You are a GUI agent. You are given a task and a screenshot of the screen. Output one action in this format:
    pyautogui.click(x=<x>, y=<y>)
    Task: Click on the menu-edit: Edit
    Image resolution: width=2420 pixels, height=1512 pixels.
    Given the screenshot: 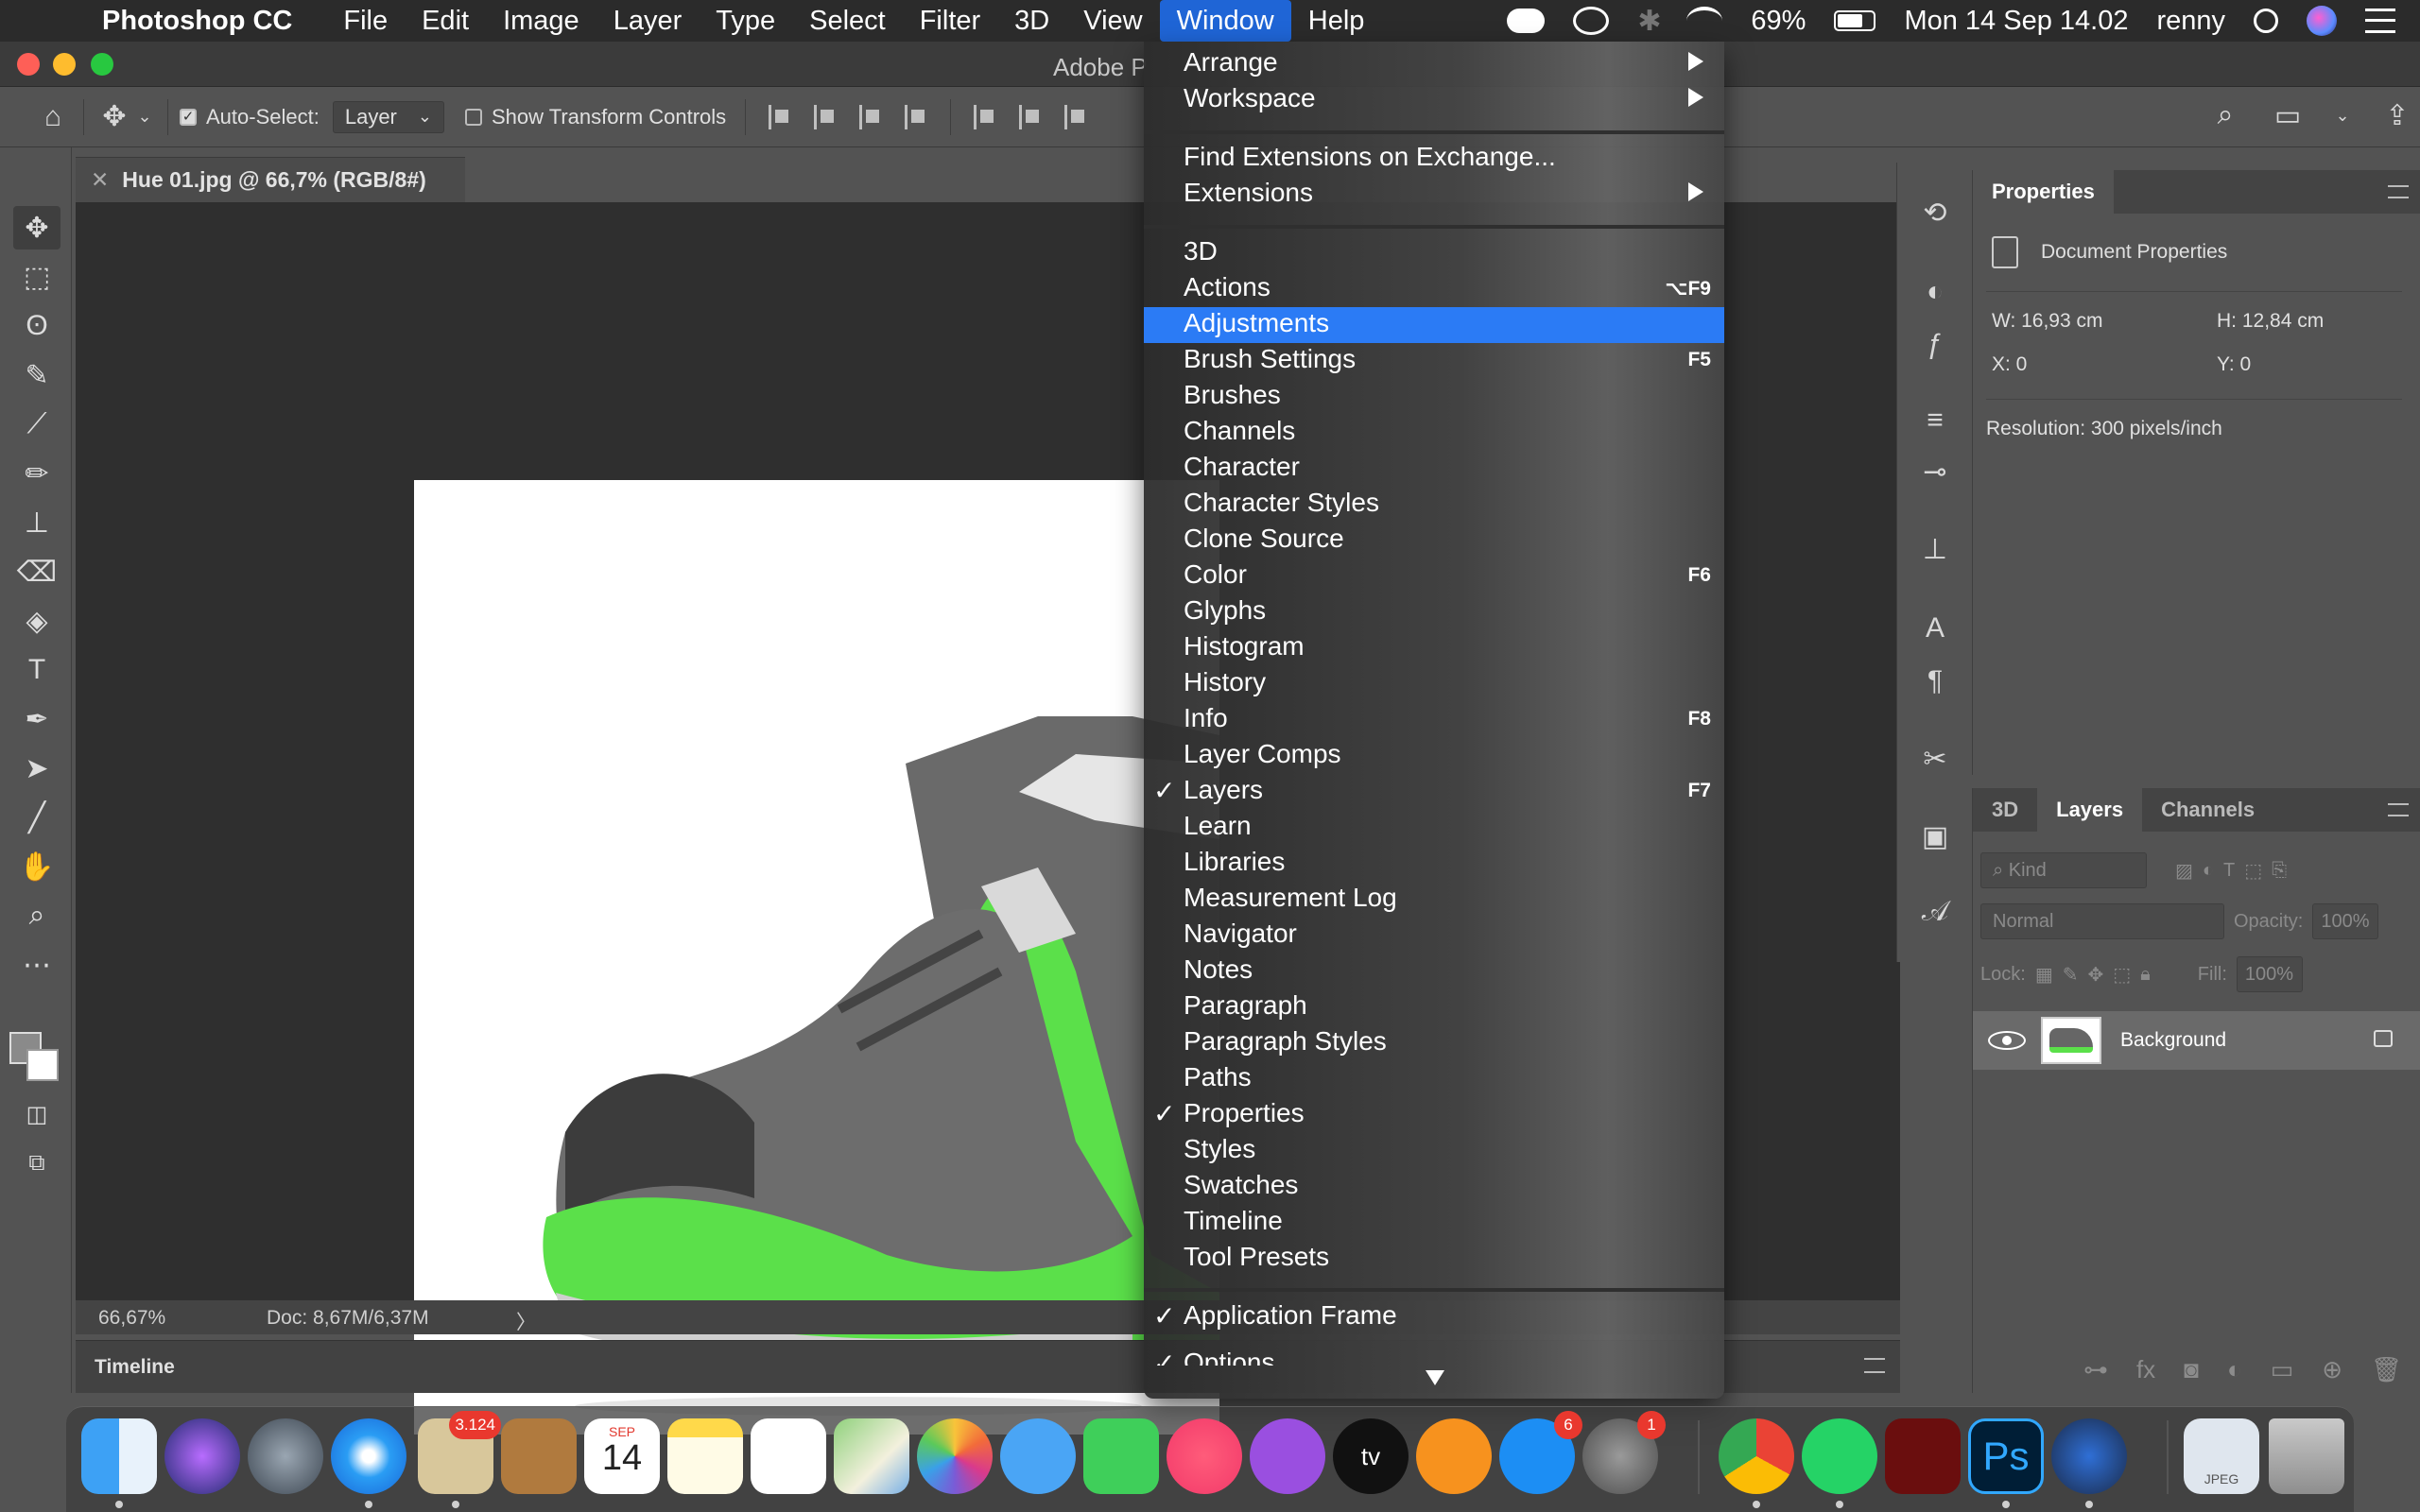 What is the action you would take?
    pyautogui.click(x=446, y=21)
    